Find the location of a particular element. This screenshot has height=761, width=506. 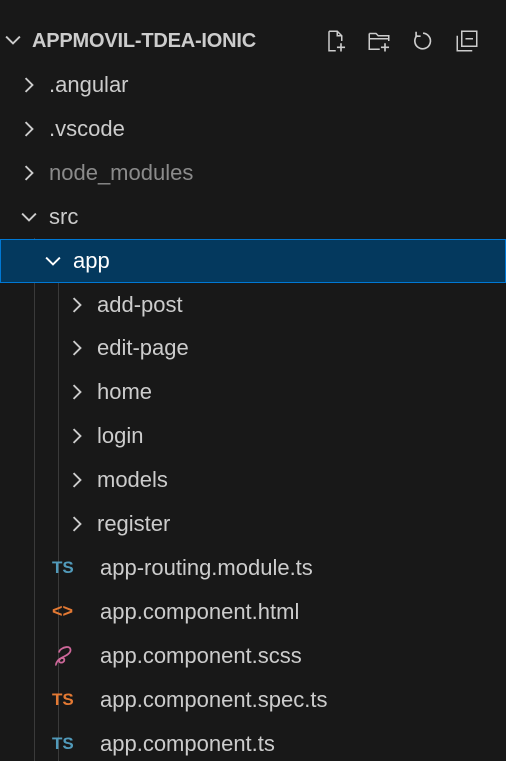

tree-file-row: <> app.component.html is located at coordinates (253, 612).